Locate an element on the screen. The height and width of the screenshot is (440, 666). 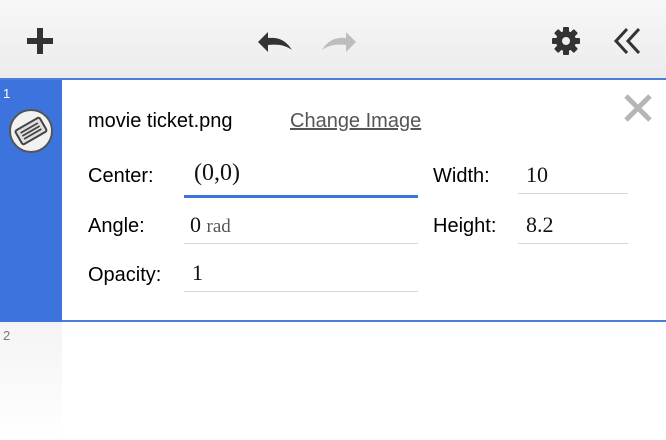
height-value: 8.2 is located at coordinates (540, 224).